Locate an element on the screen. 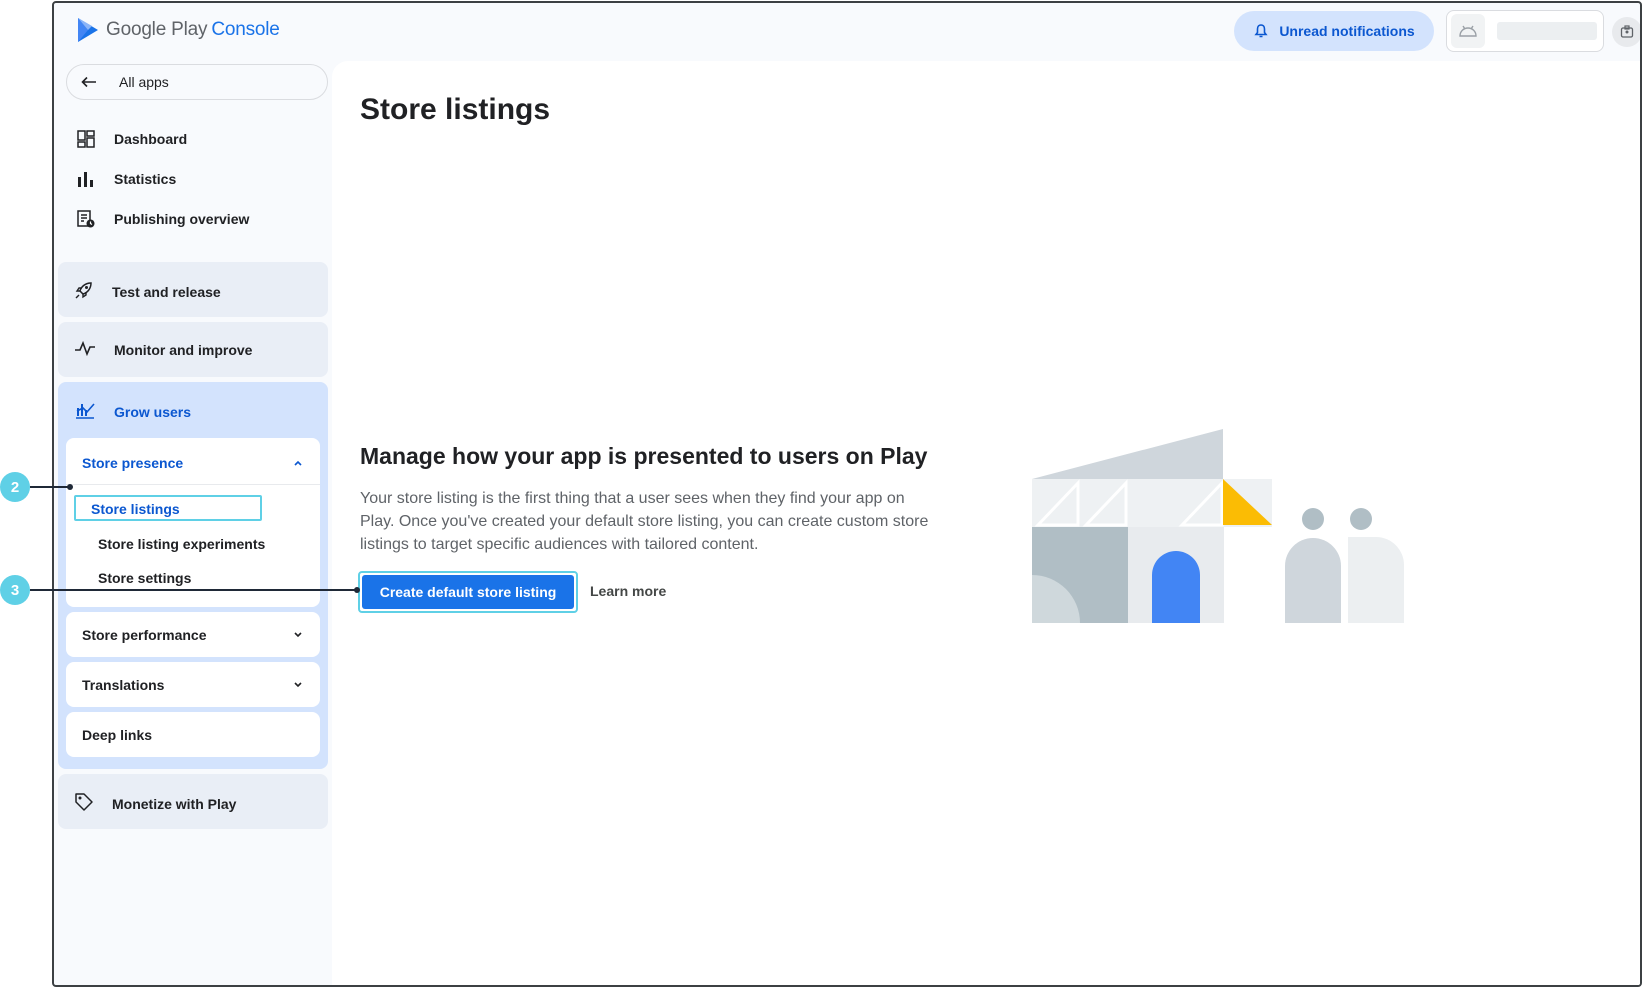 This screenshot has height=988, width=1643. grow-users-icon is located at coordinates (85, 411).